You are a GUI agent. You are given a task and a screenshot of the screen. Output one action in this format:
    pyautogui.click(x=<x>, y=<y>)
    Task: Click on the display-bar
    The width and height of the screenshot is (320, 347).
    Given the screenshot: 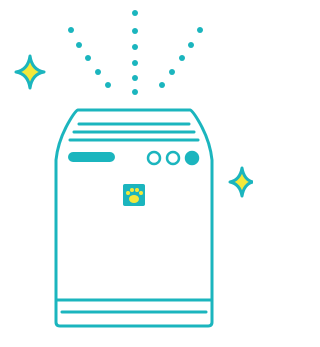 What is the action you would take?
    pyautogui.click(x=91, y=157)
    